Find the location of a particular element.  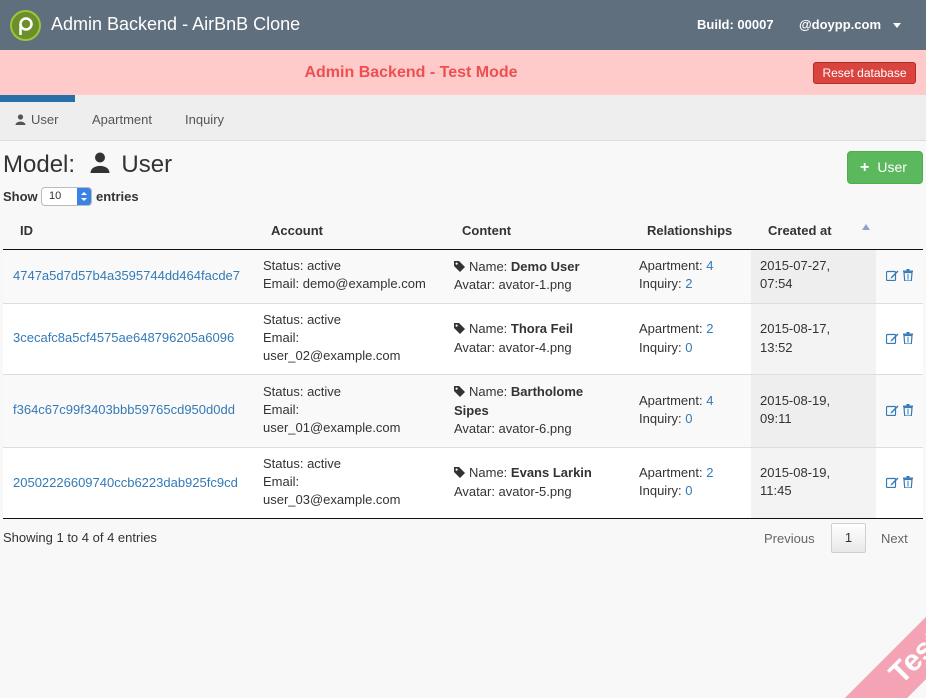

pagination-page-1: 1 is located at coordinates (848, 538).